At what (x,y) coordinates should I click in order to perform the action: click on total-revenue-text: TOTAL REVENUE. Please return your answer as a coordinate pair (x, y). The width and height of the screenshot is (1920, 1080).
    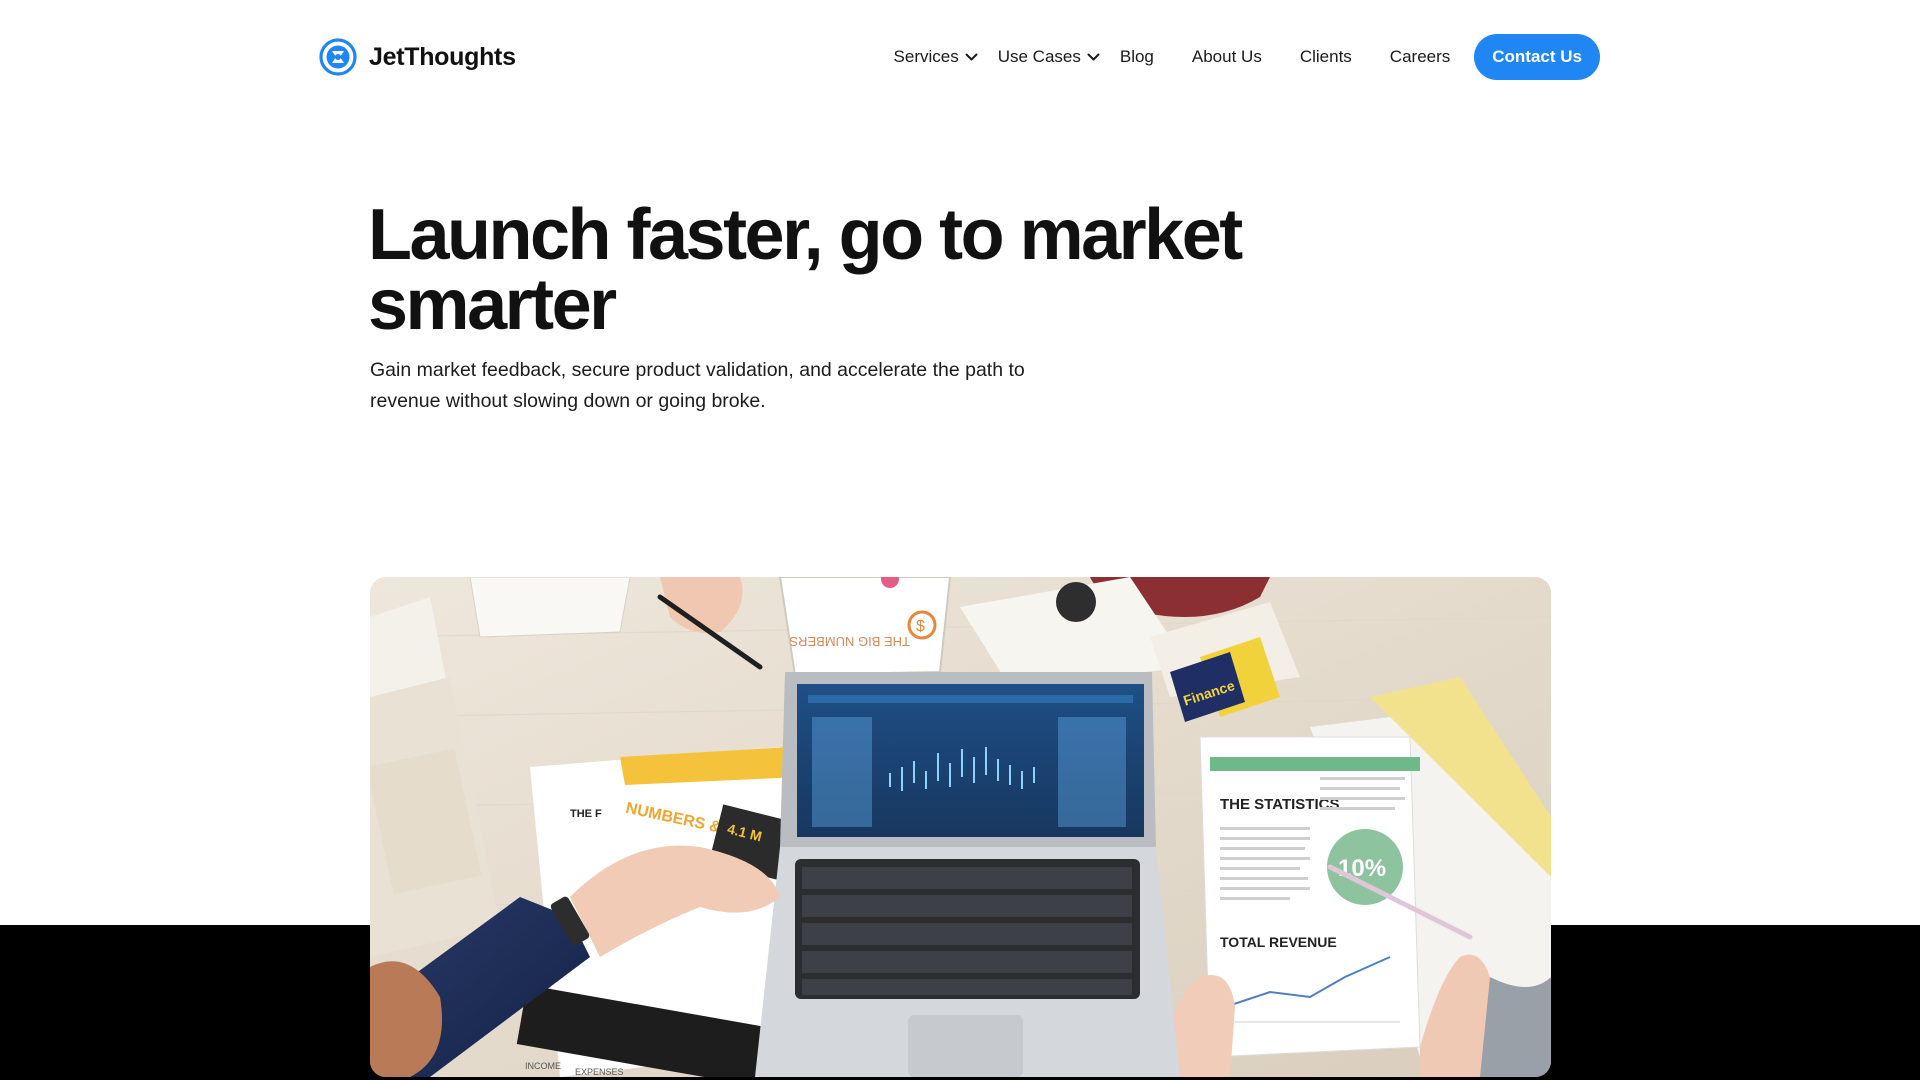
    Looking at the image, I should click on (1278, 942).